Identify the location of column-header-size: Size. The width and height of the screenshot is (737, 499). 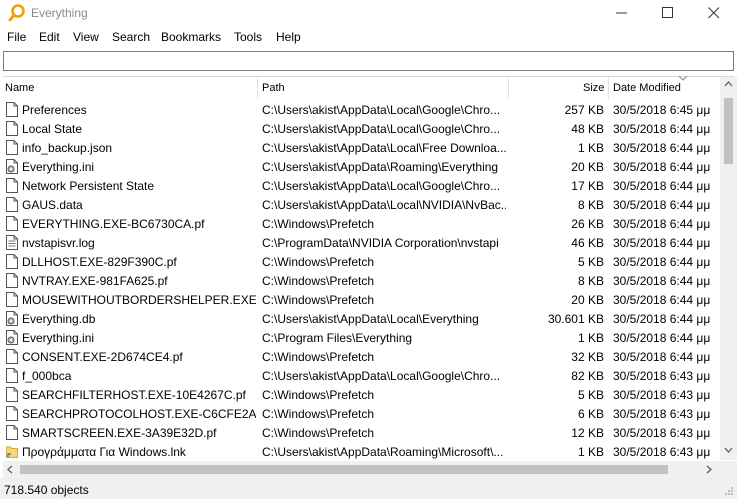
(593, 88).